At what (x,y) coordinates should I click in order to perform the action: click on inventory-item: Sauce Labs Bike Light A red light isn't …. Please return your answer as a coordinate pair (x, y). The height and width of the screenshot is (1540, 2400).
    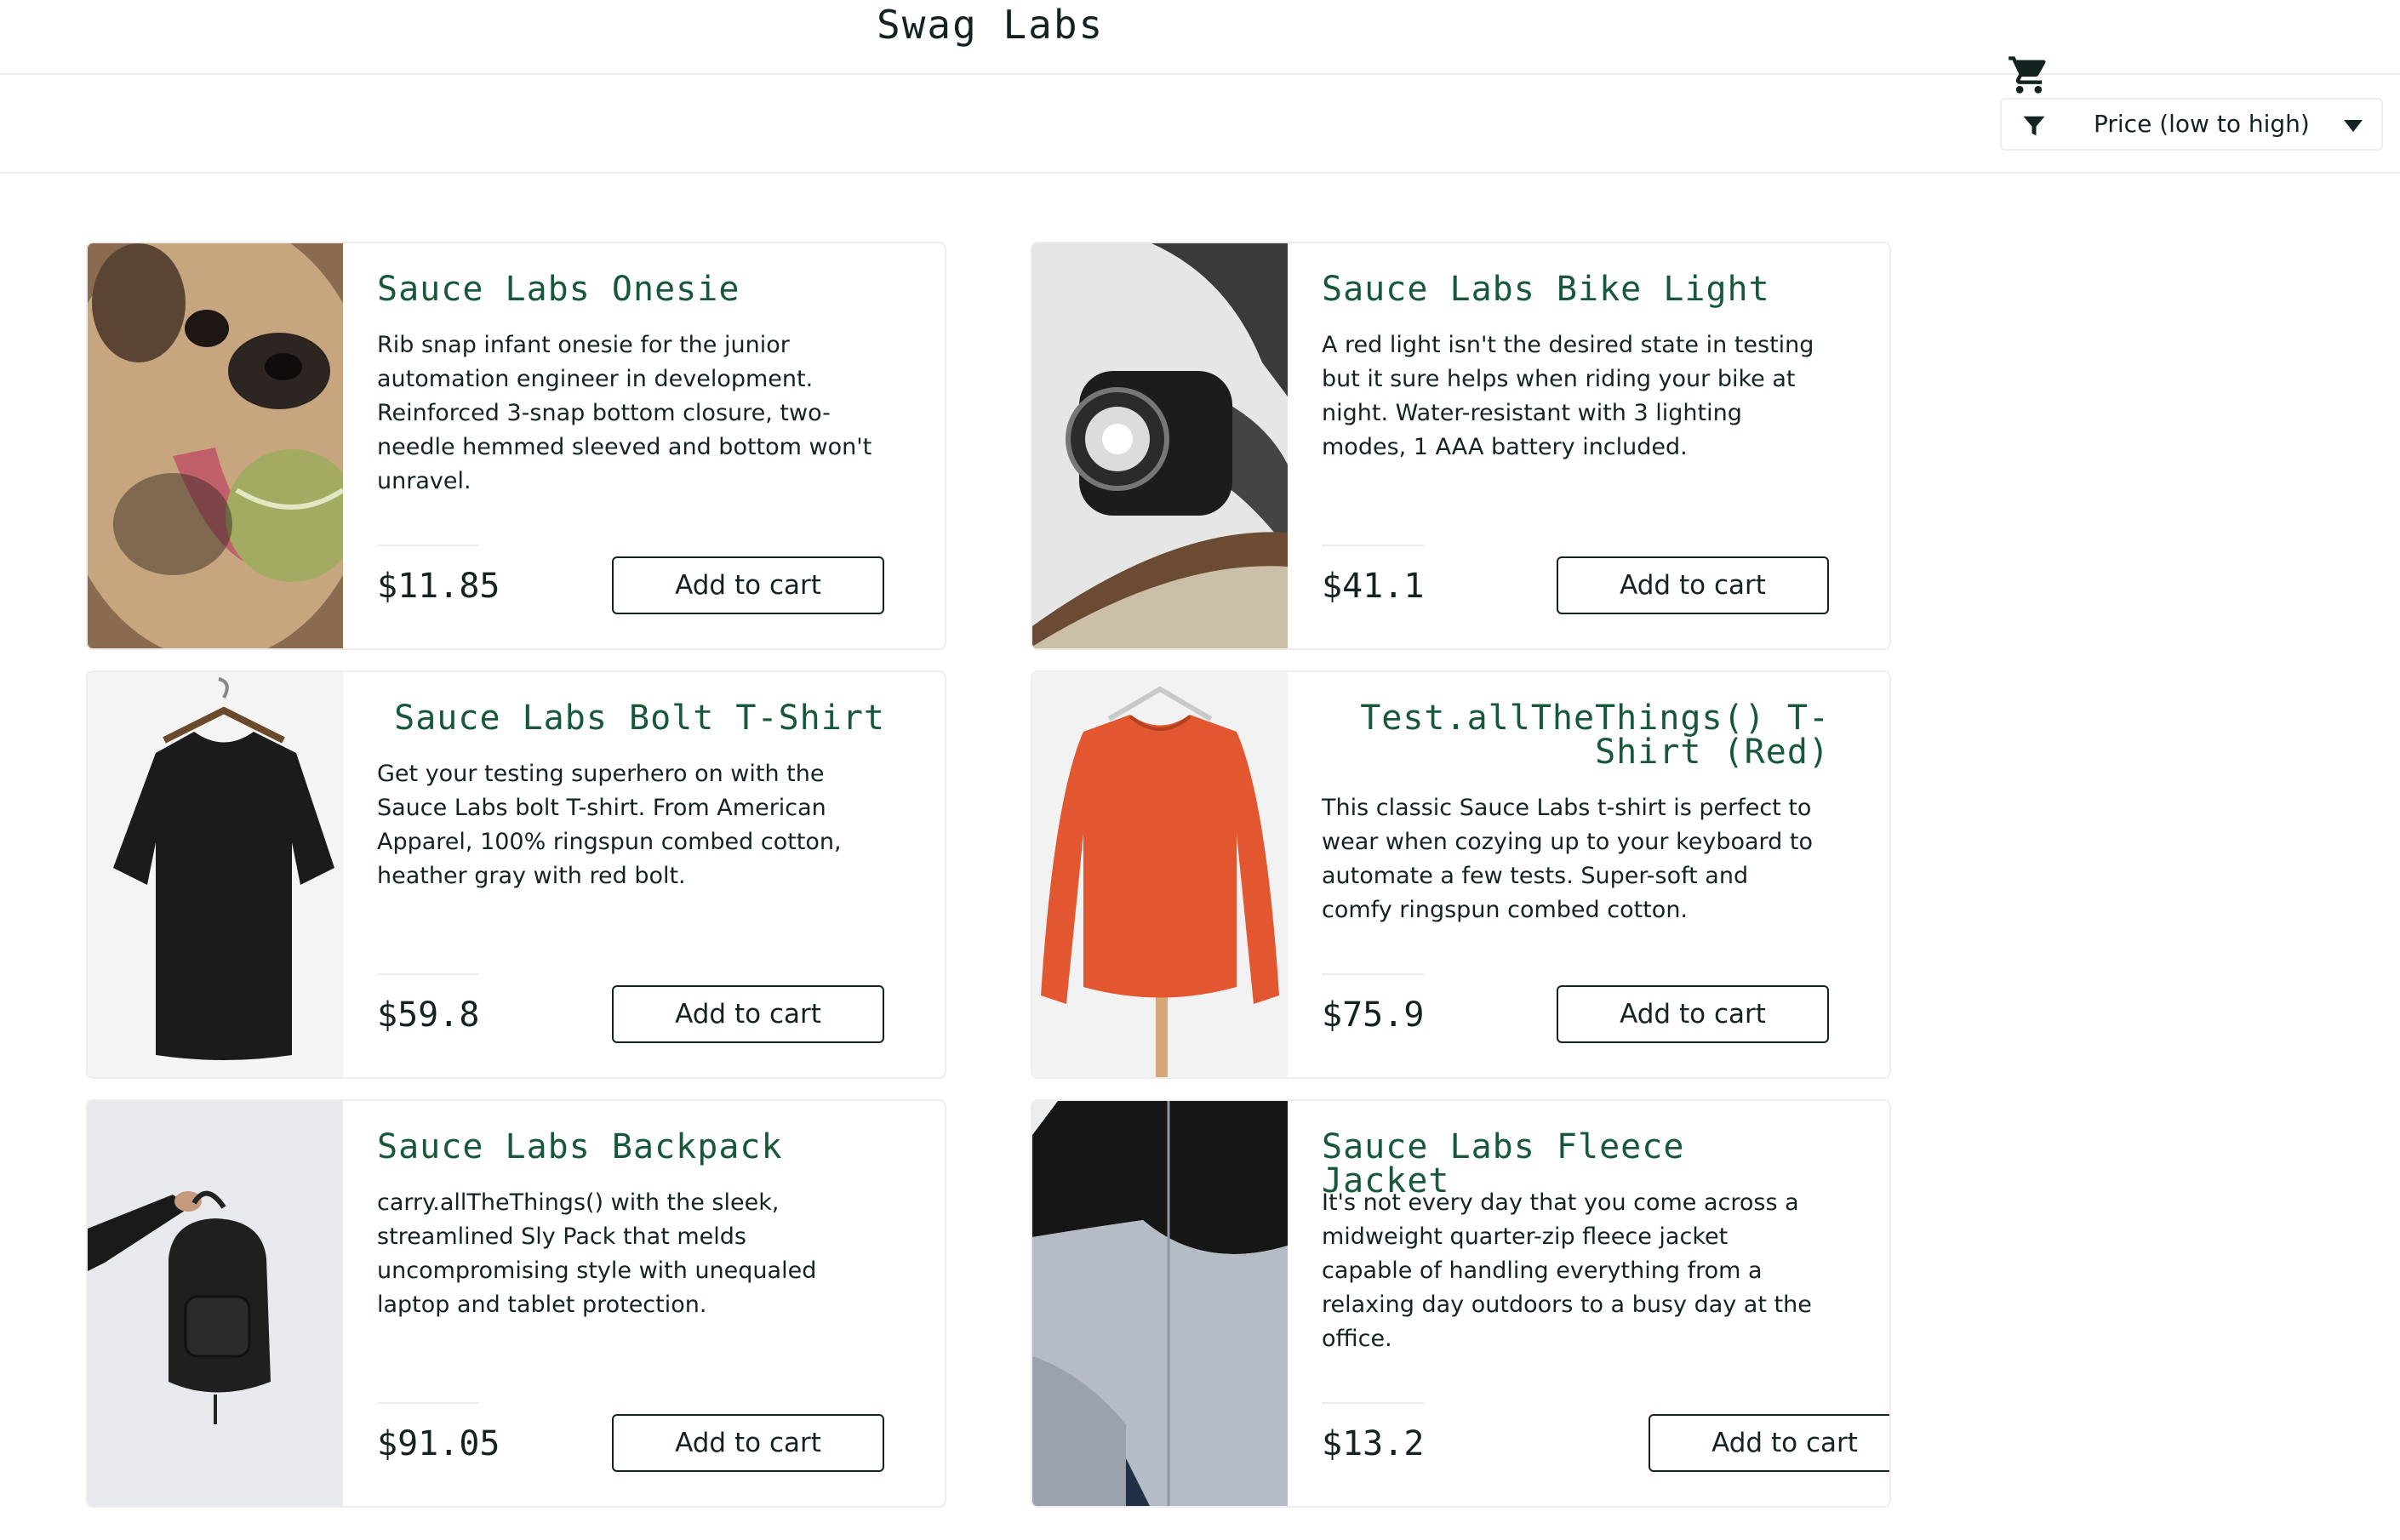
    Looking at the image, I should click on (1461, 446).